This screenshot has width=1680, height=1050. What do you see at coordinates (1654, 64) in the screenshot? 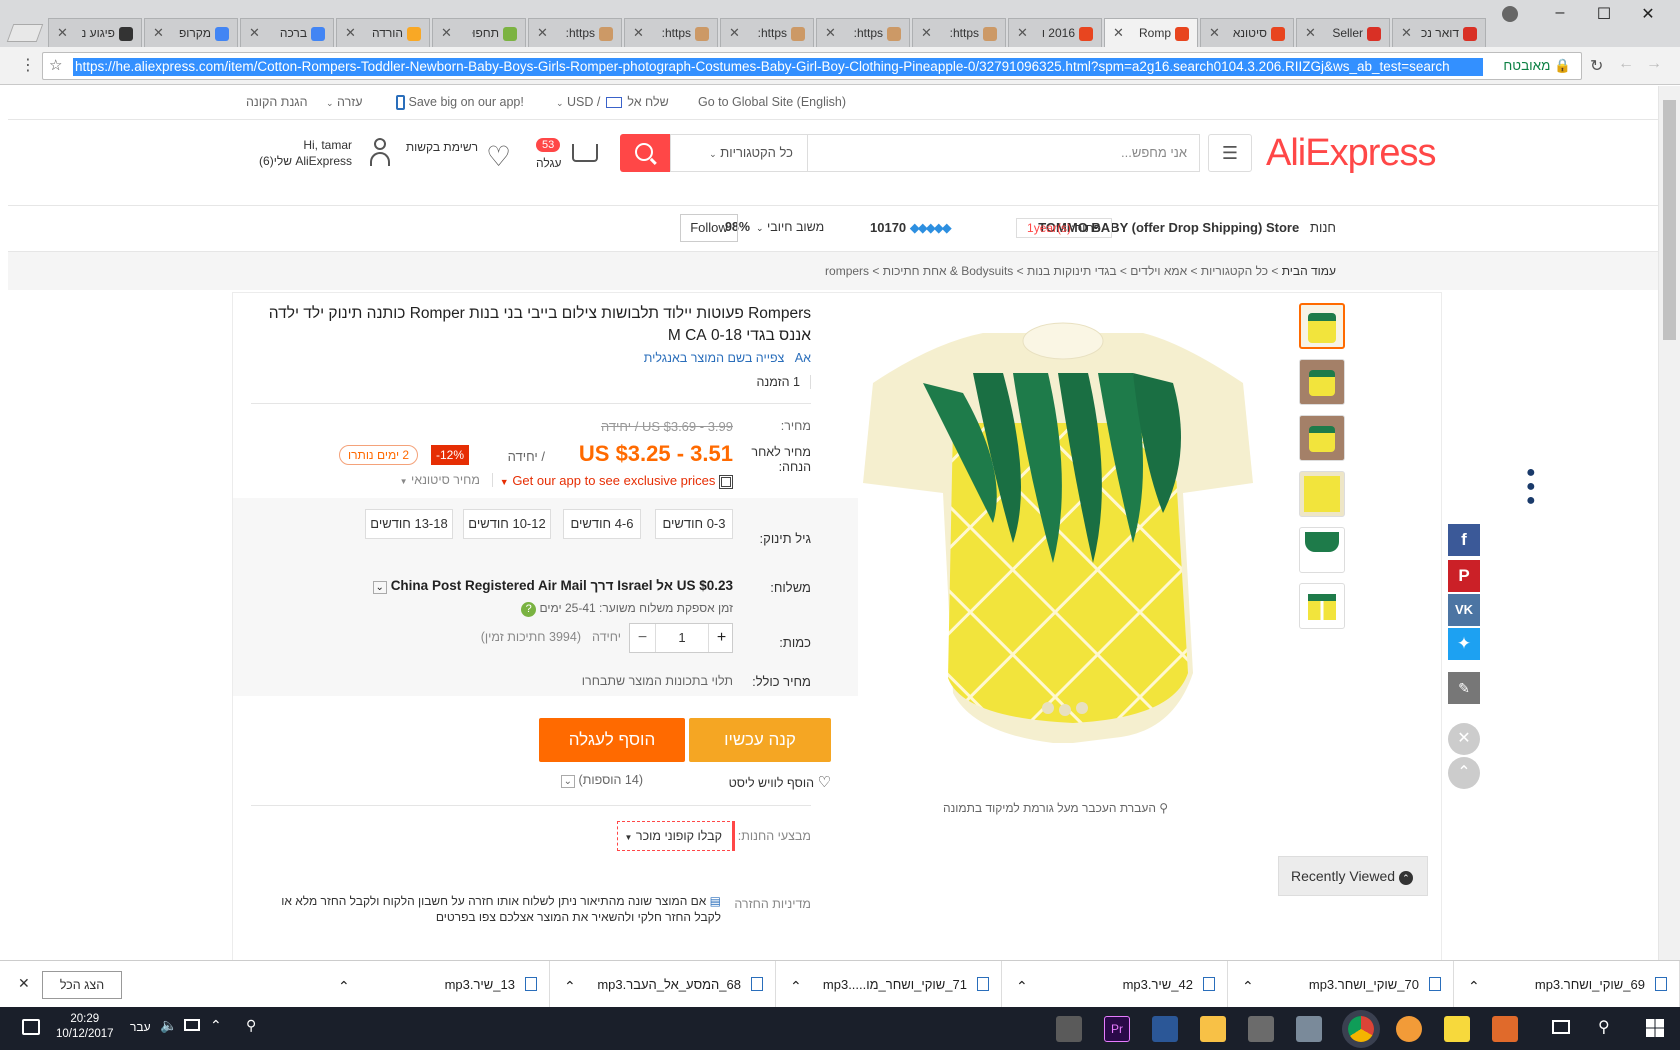
I see `forward-icon: →` at bounding box center [1654, 64].